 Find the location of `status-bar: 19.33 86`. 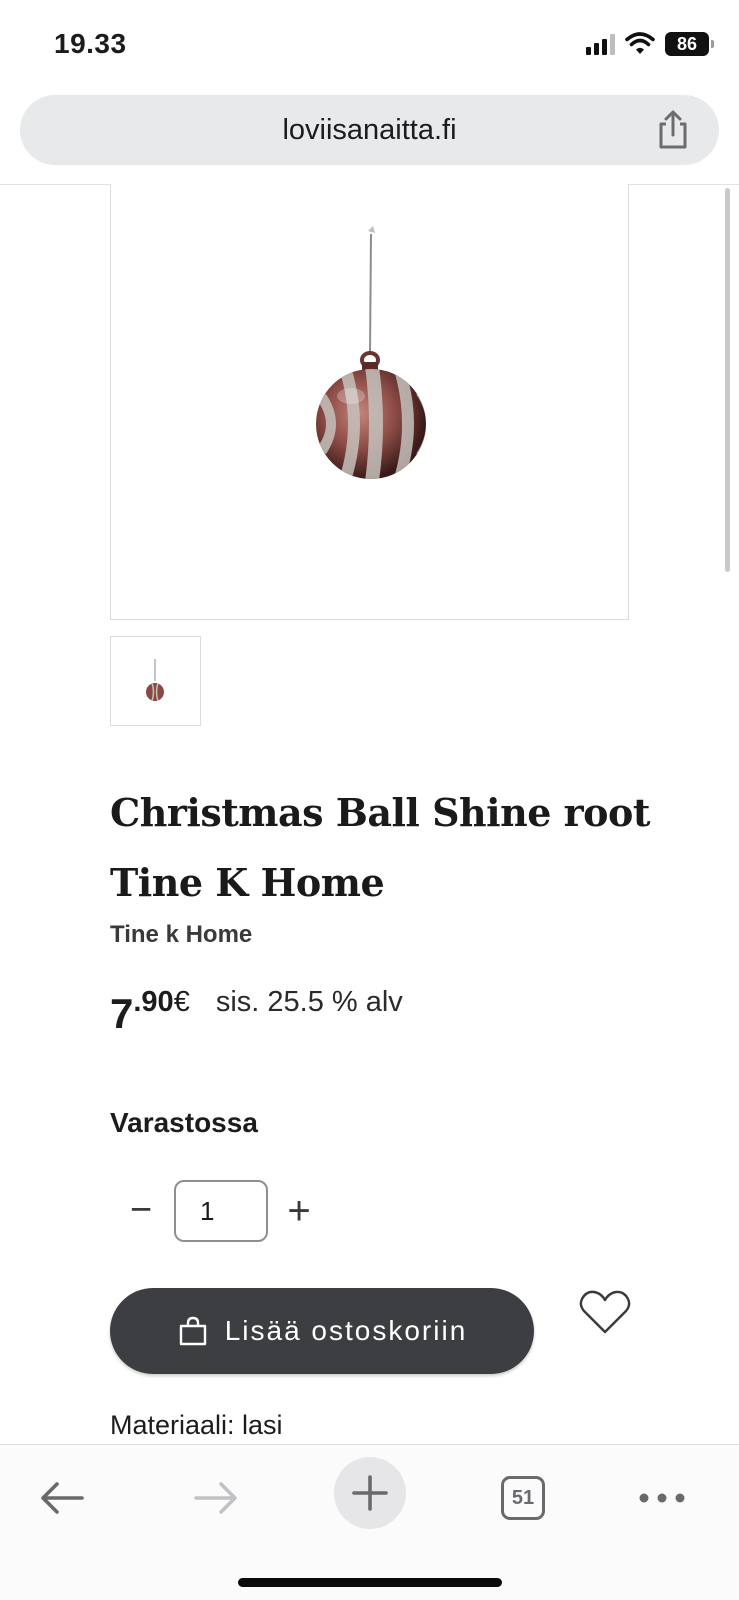

status-bar: 19.33 86 is located at coordinates (369, 45).